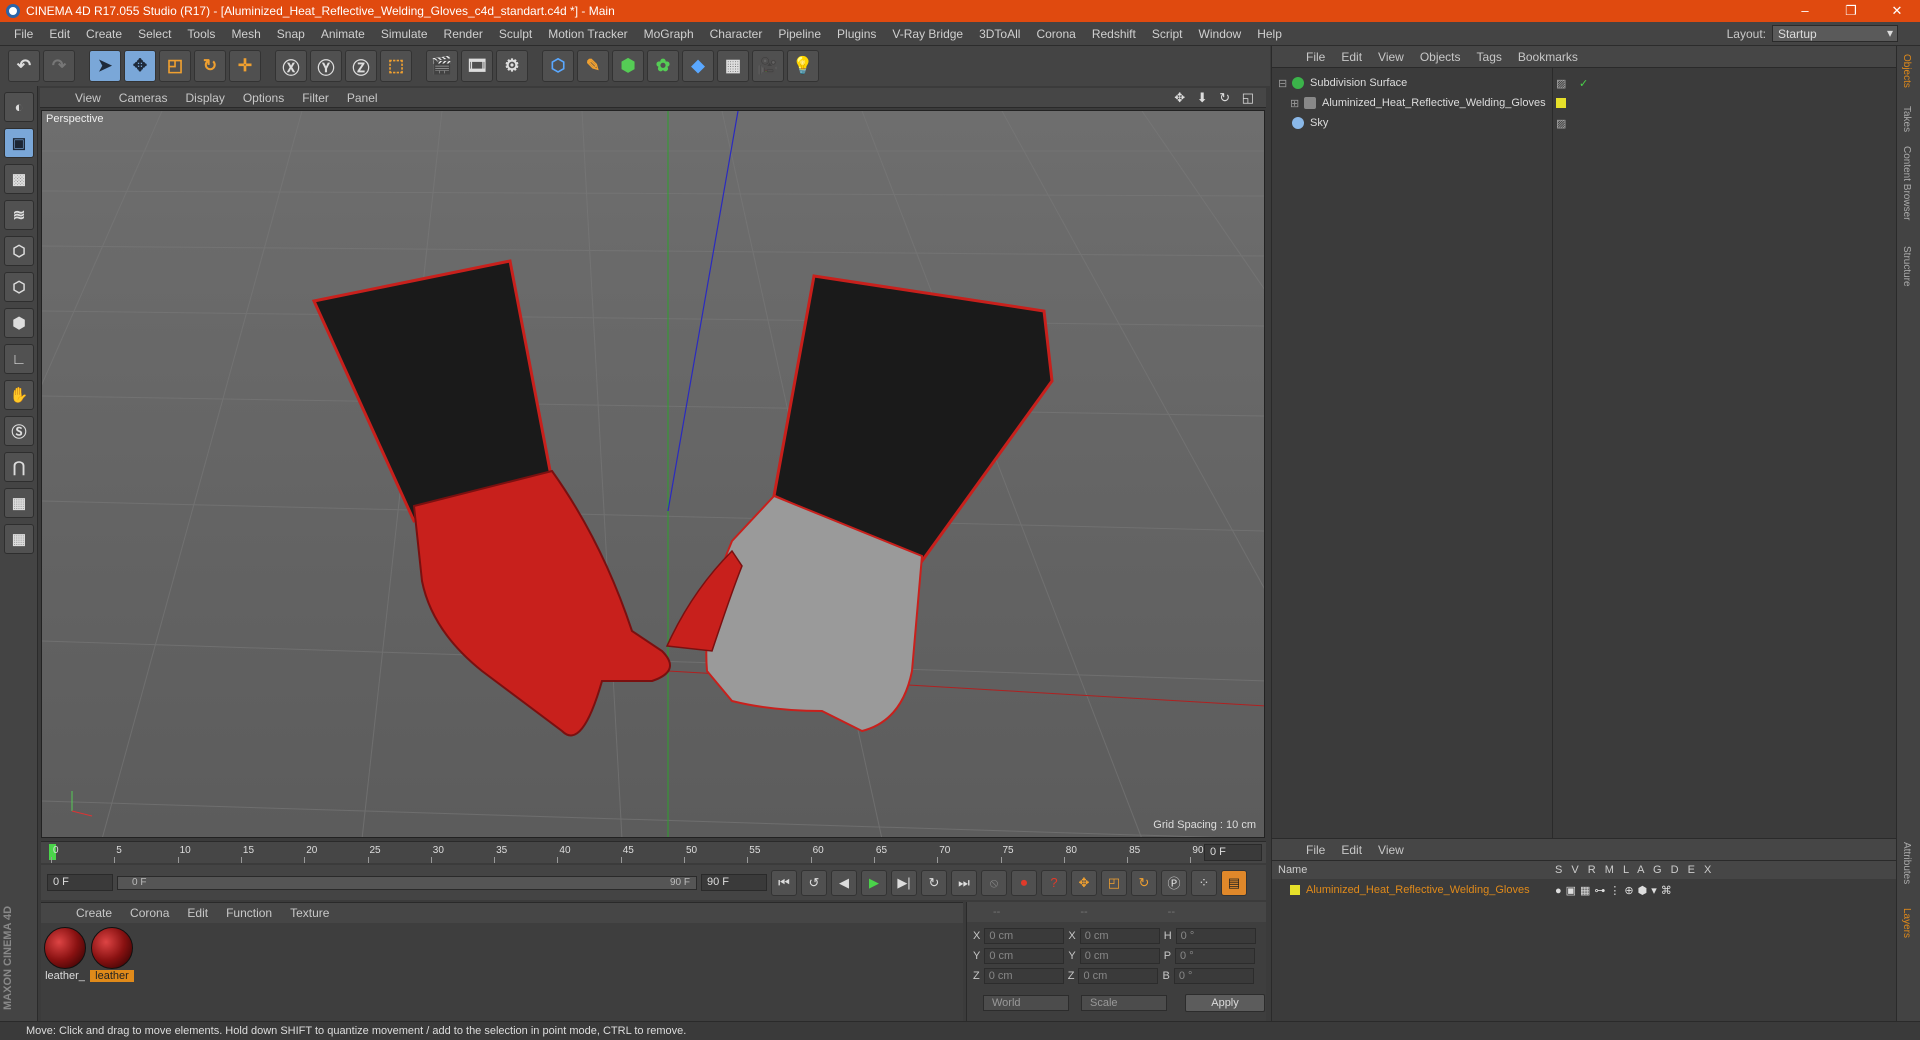 This screenshot has width=1920, height=1040. Describe the element at coordinates (1297, 103) in the screenshot. I see `expand-icon: ⊞` at that location.